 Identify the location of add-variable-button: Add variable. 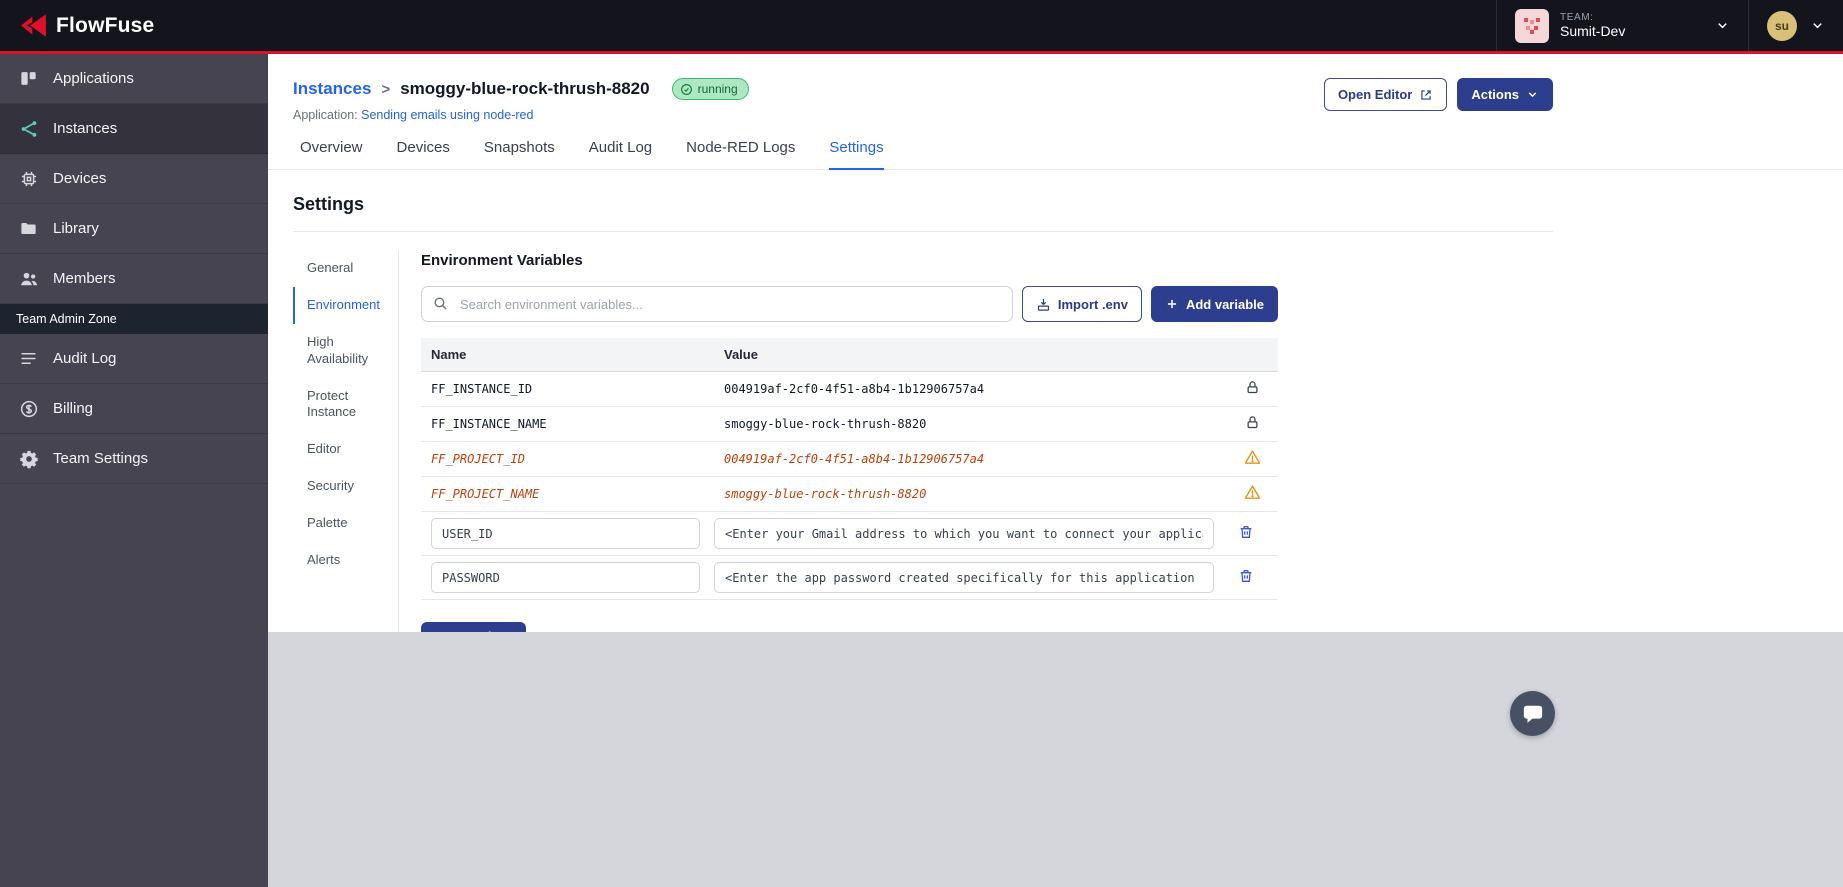
(1214, 304).